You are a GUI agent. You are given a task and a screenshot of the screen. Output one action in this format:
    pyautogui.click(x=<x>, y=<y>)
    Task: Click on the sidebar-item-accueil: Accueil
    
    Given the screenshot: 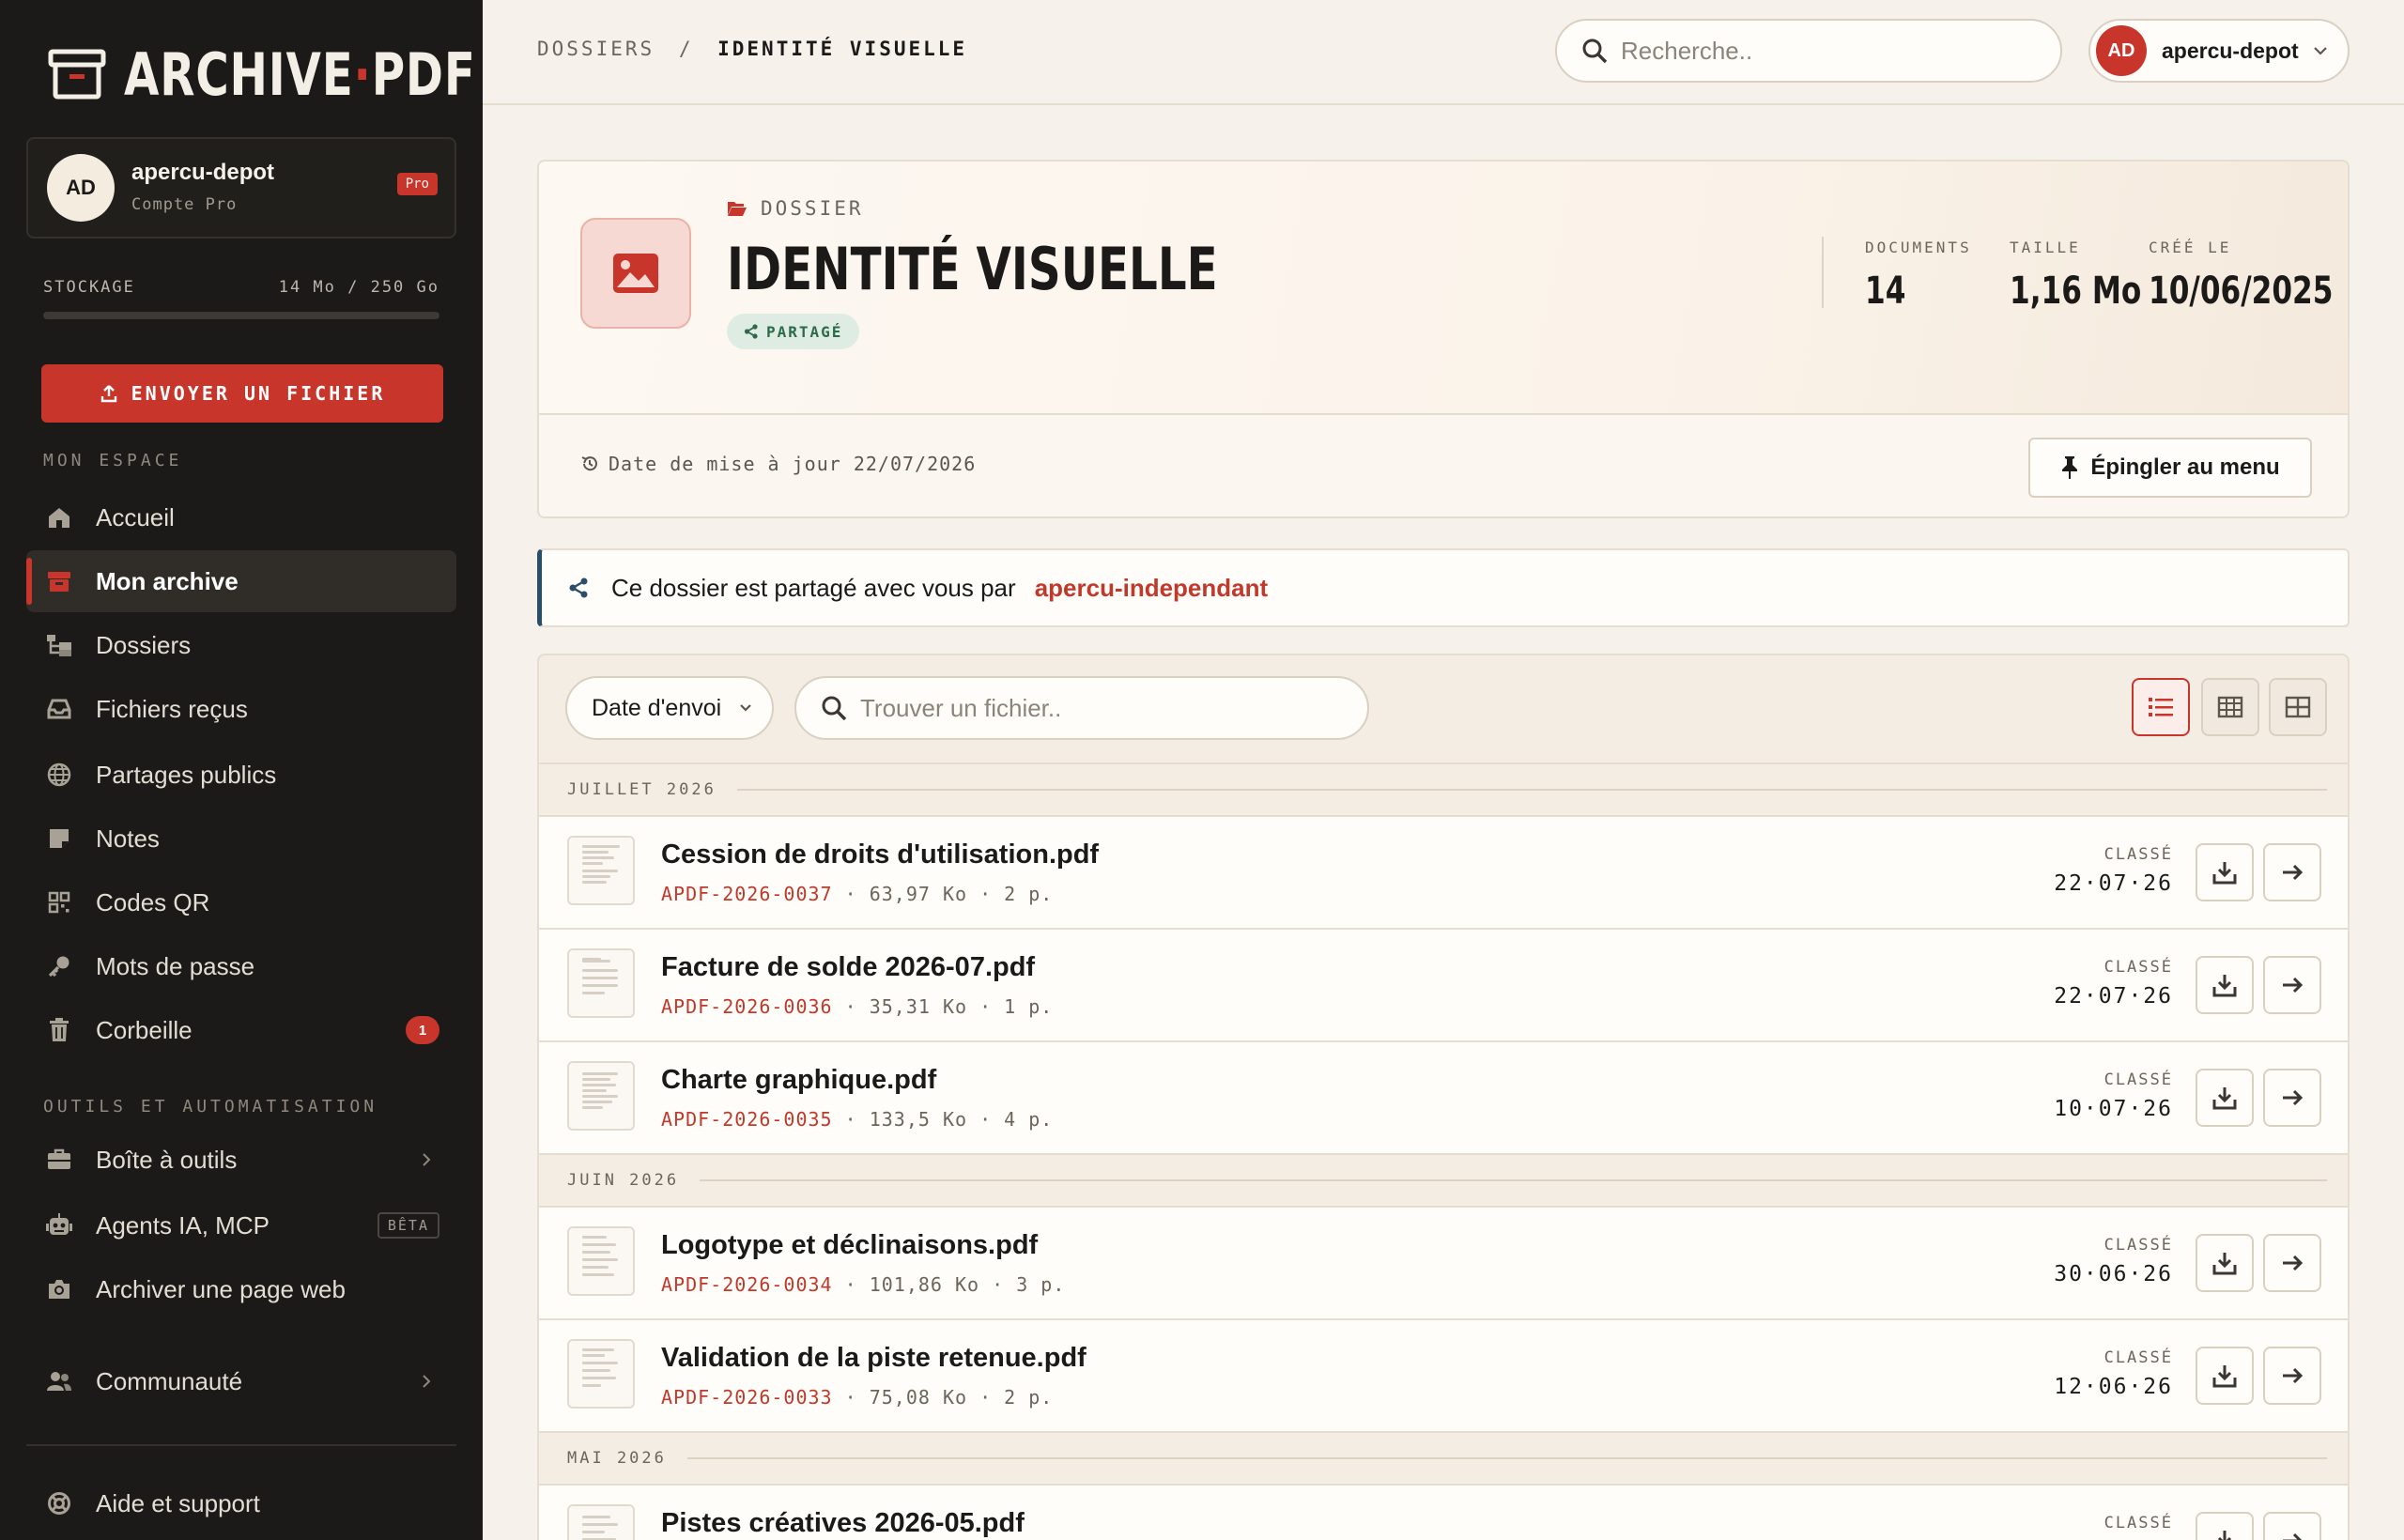 What is the action you would take?
    pyautogui.click(x=241, y=517)
    